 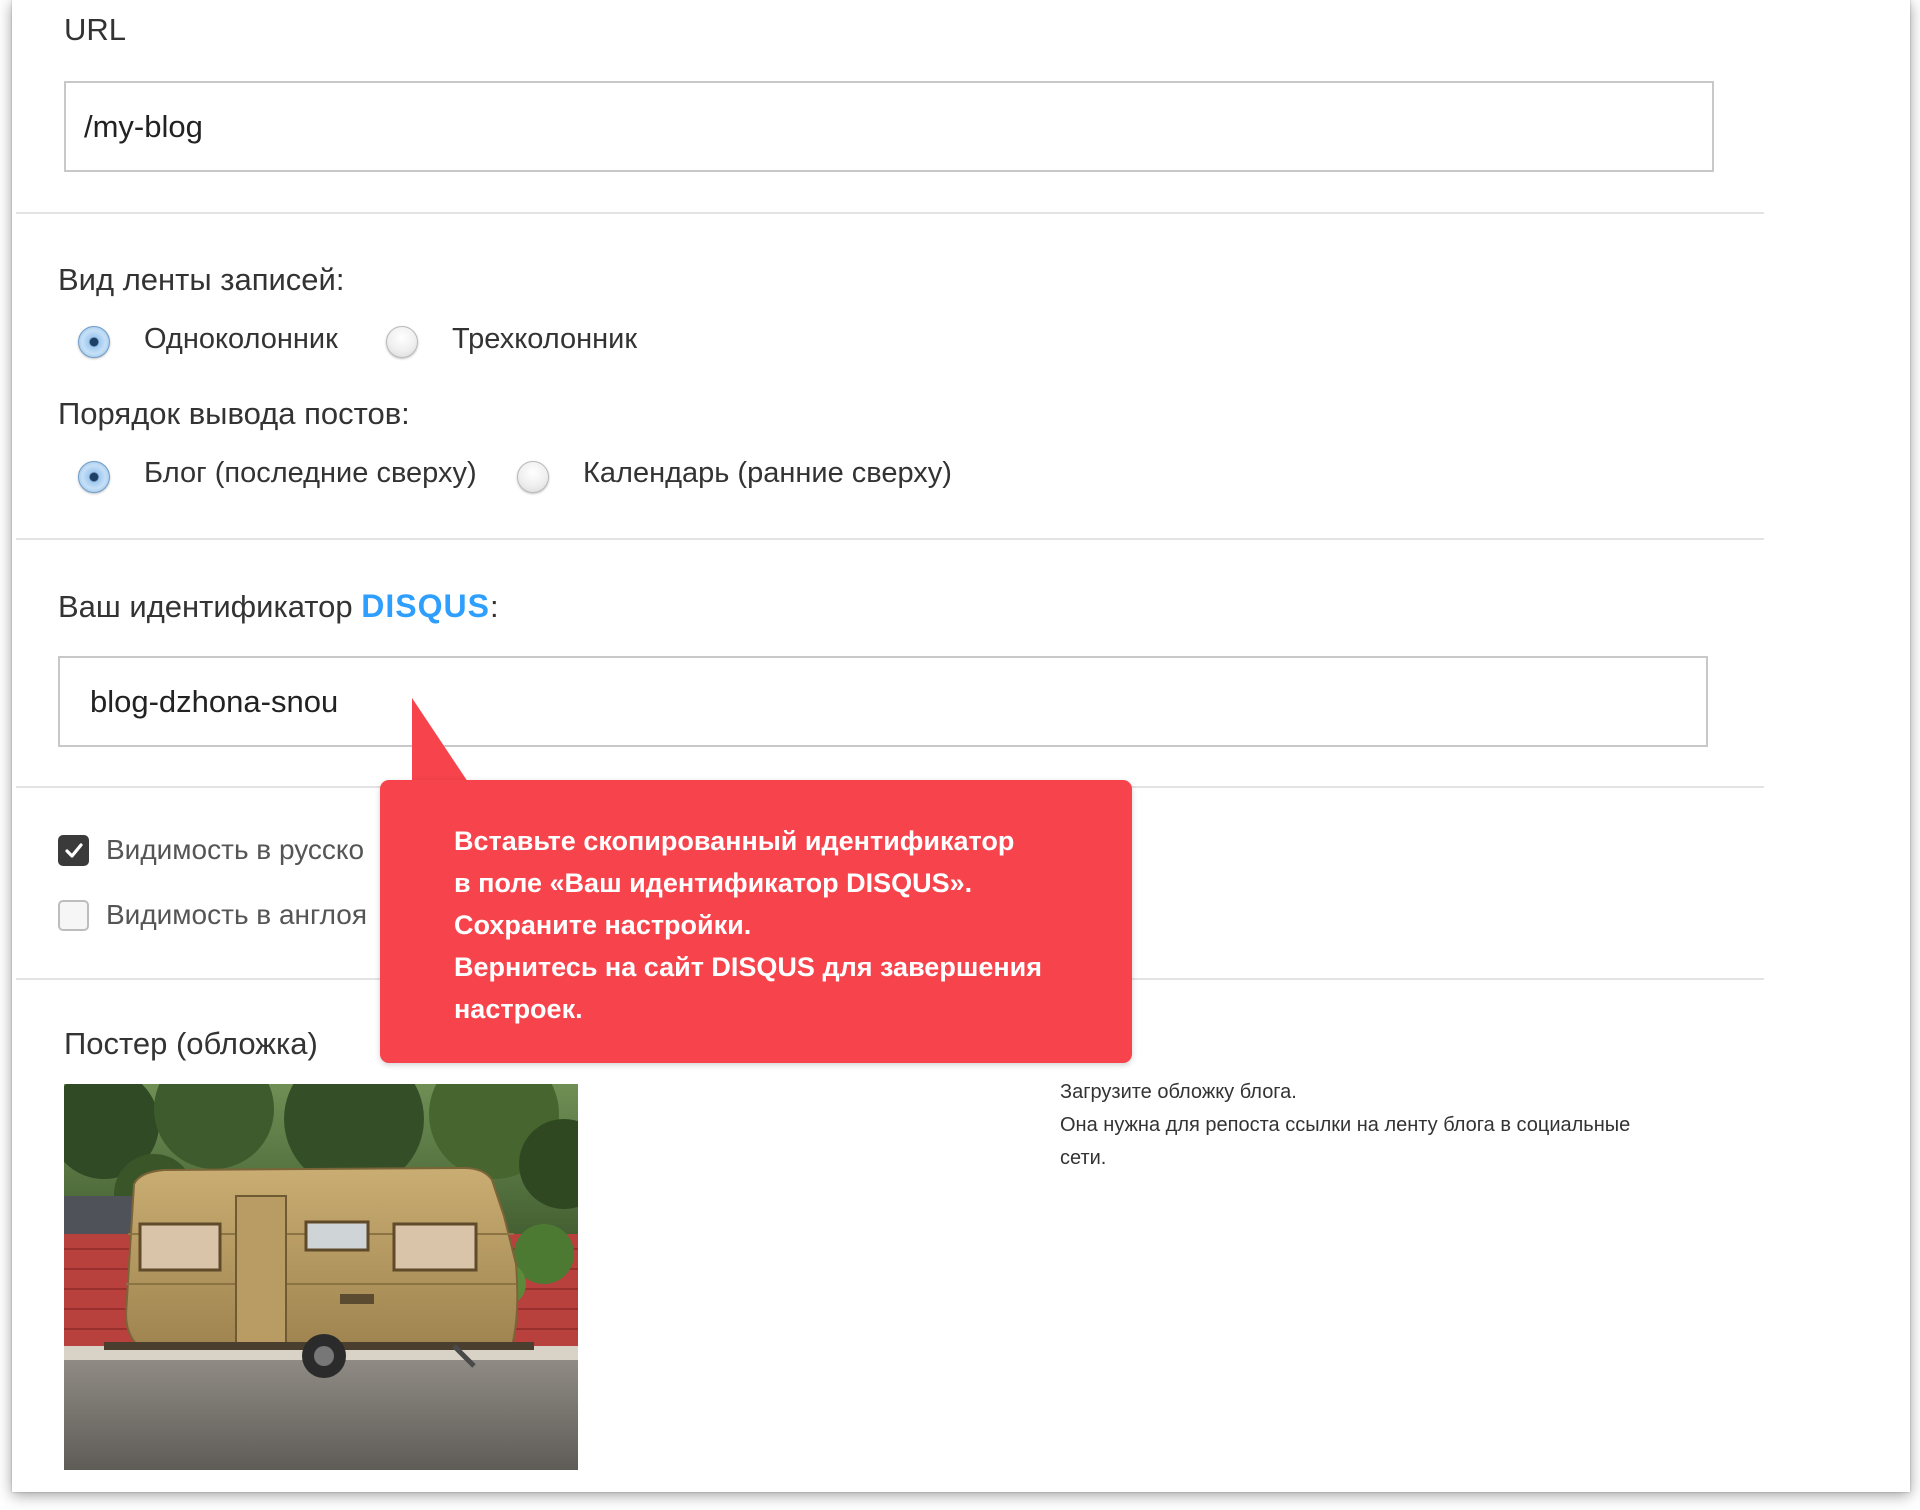 I want to click on radio-one-column, so click(x=94, y=342).